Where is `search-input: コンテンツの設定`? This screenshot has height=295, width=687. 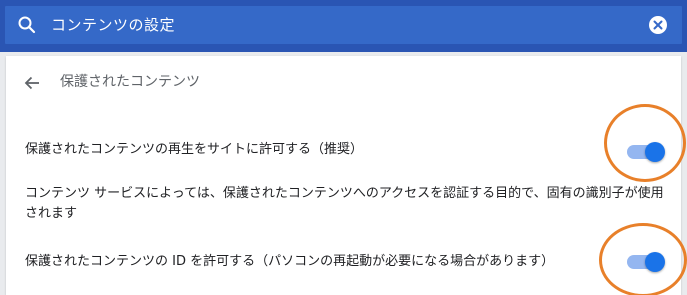
search-input: コンテンツの設定 is located at coordinates (113, 25).